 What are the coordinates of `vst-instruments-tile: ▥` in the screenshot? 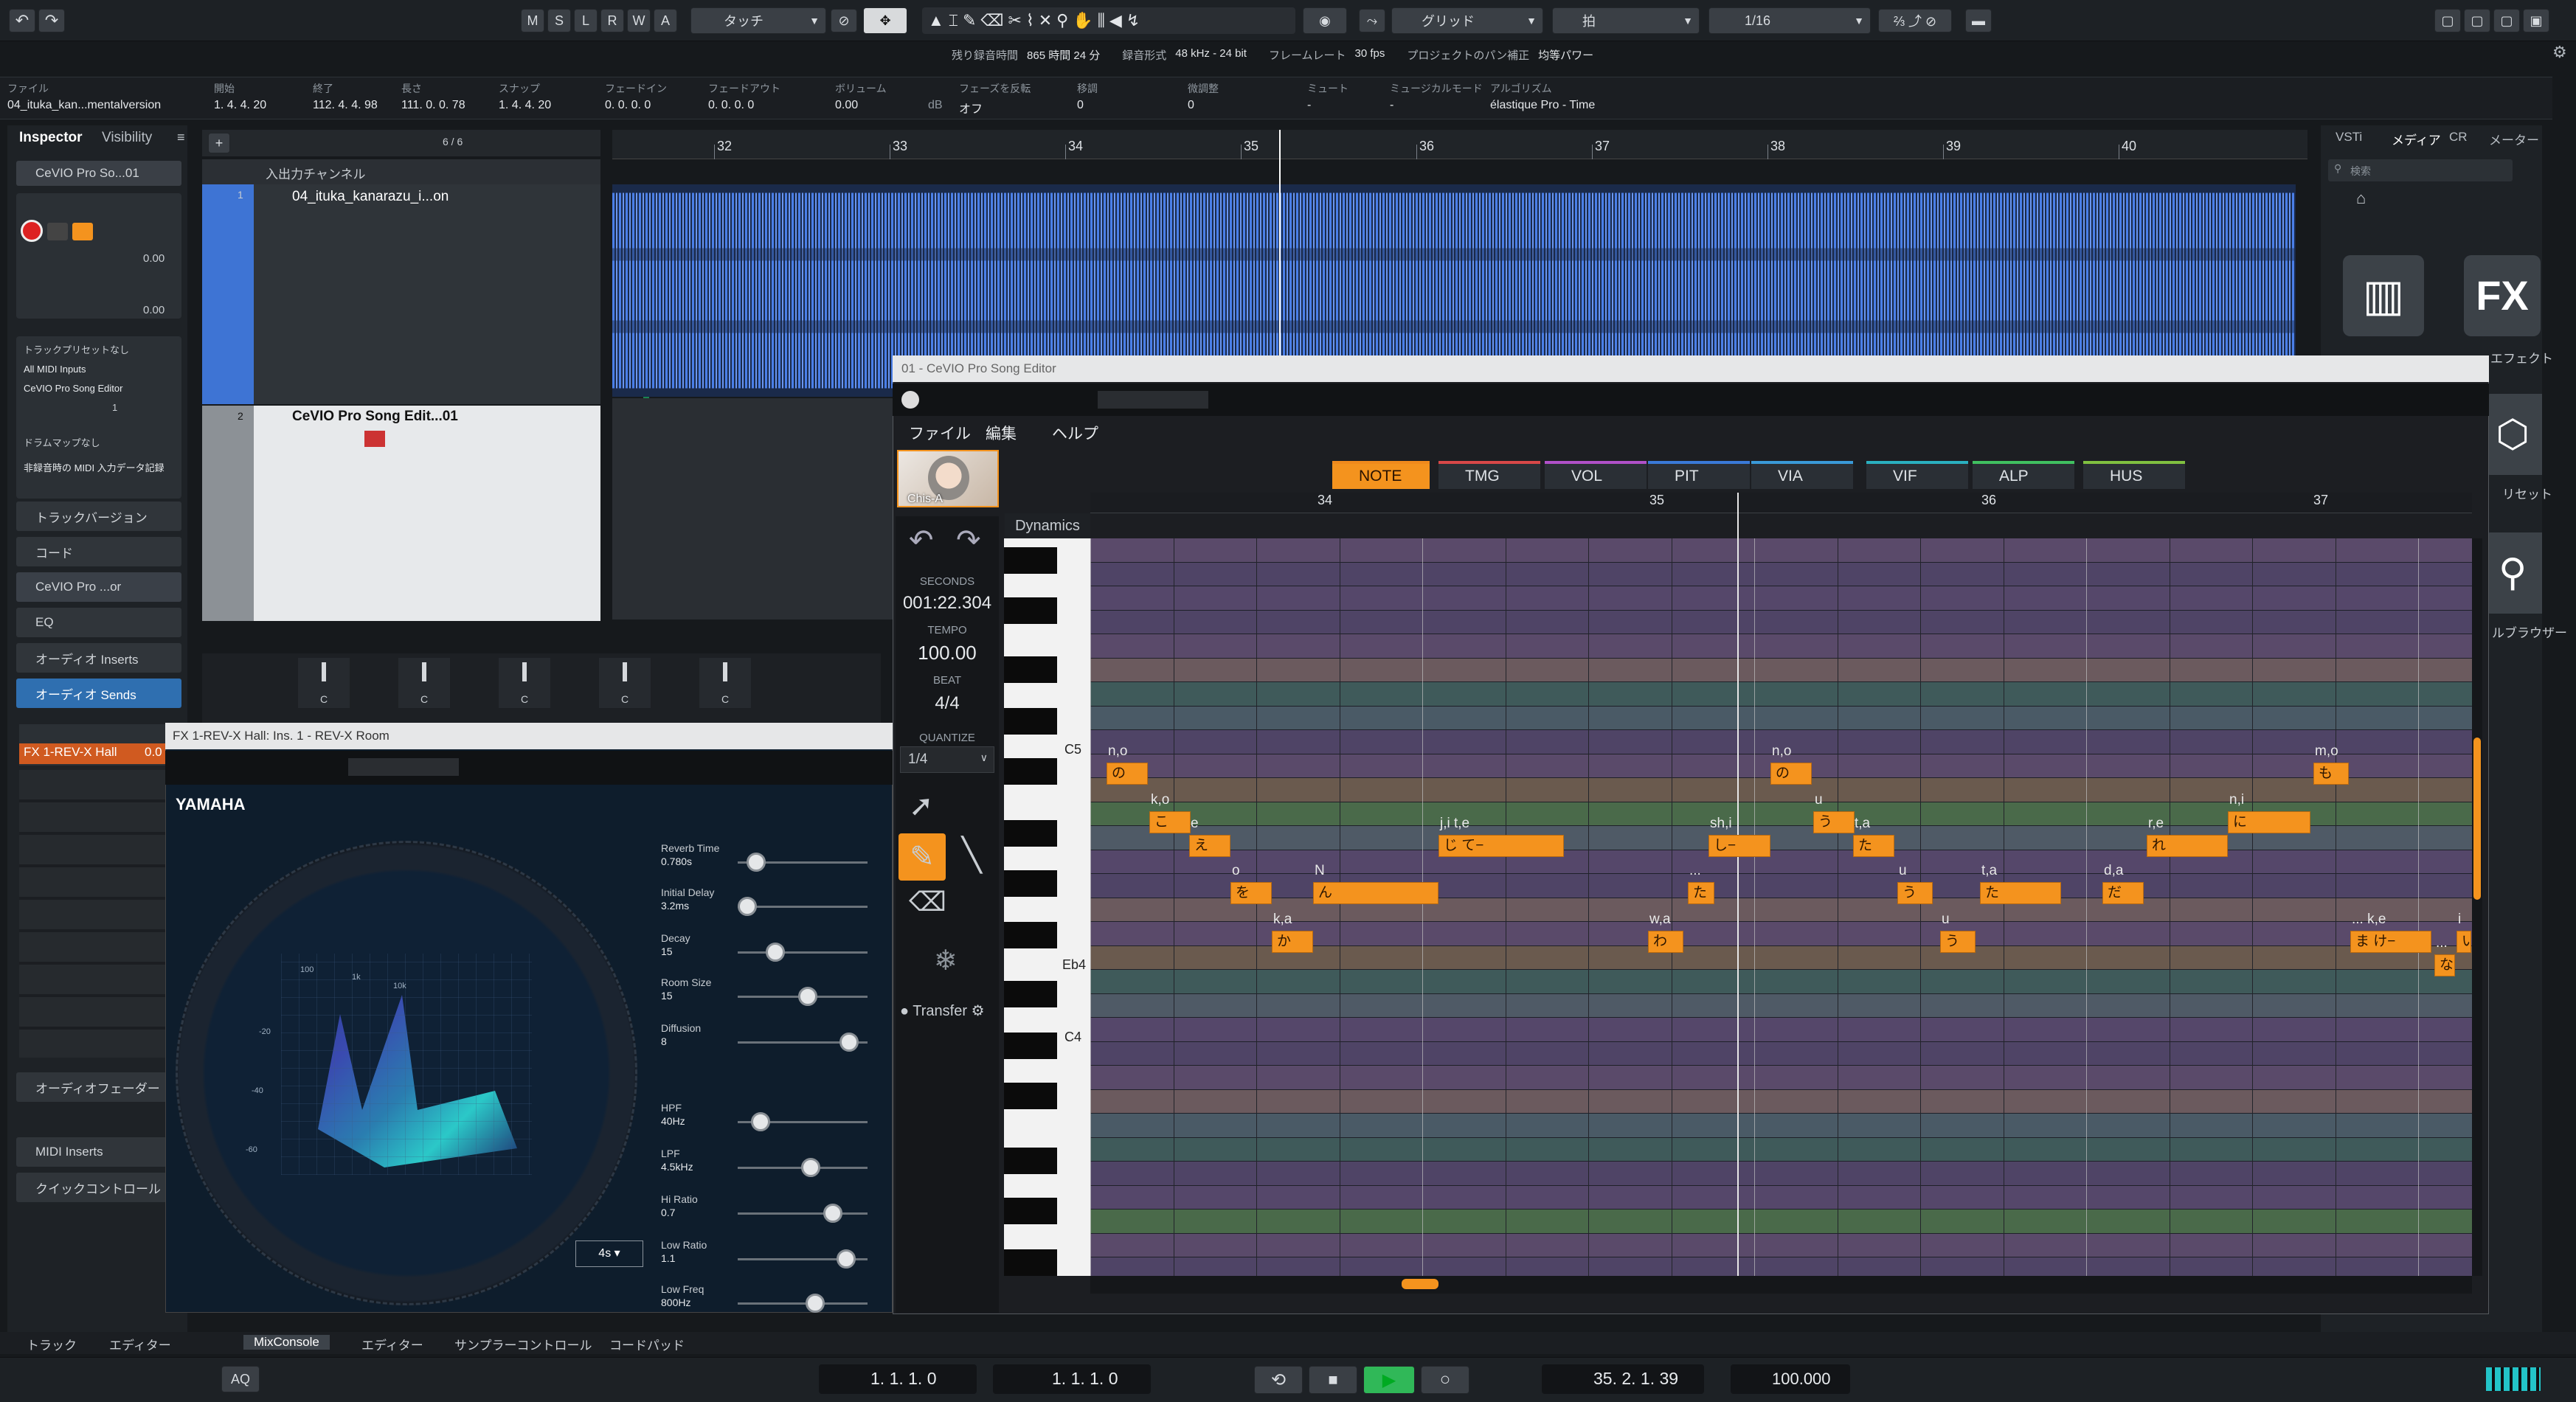 It's located at (2384, 296).